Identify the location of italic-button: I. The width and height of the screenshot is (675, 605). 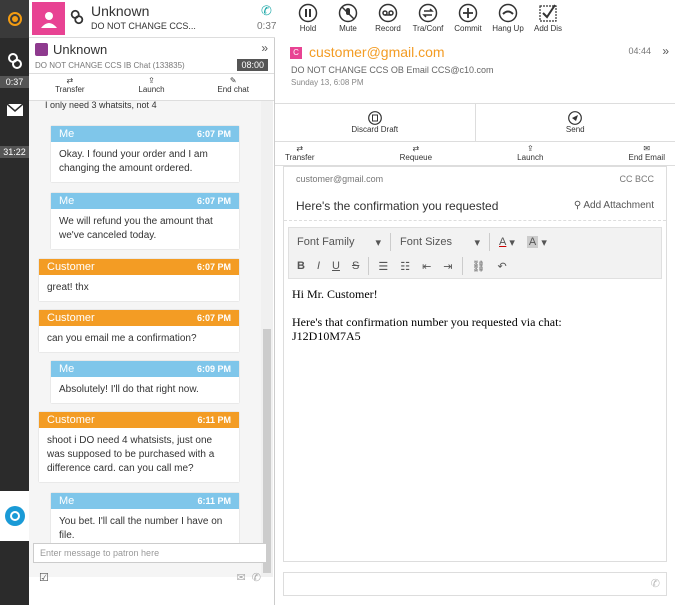
(318, 266).